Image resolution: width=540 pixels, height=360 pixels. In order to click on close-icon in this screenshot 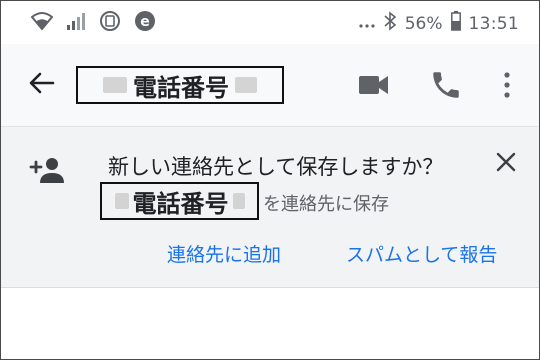, I will do `click(506, 162)`.